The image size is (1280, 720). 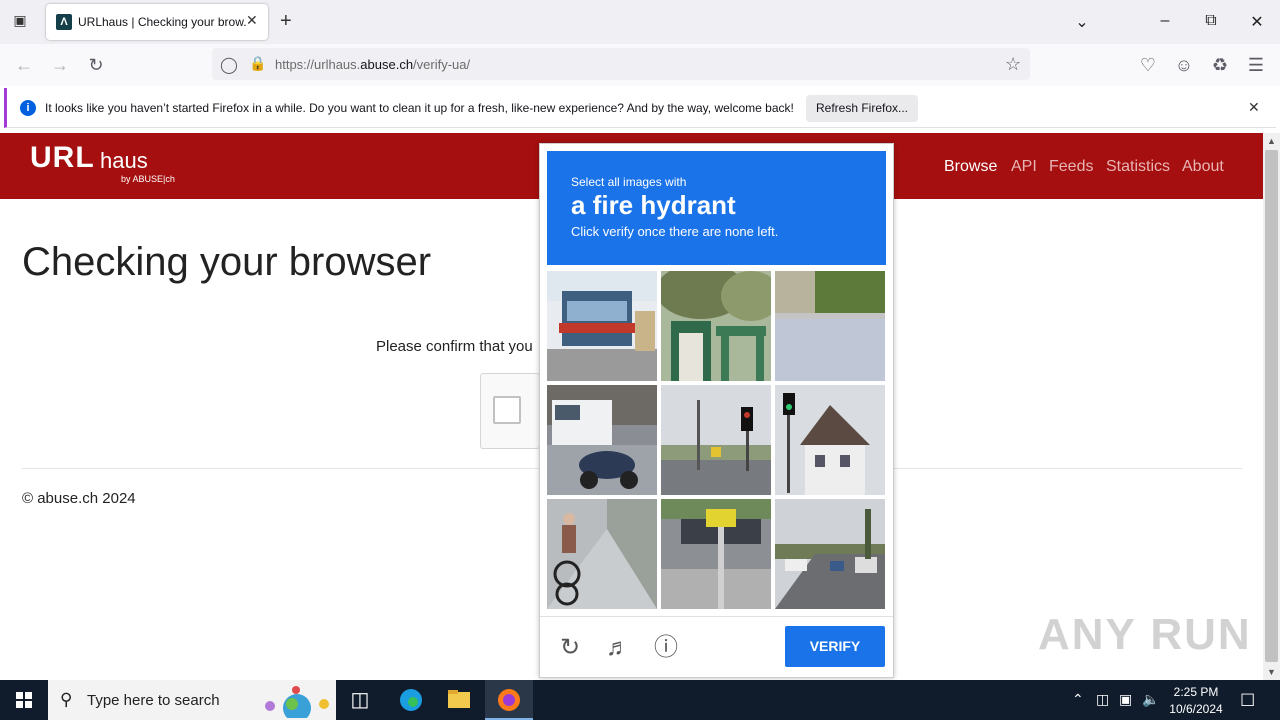 I want to click on verify-button: VERIFY, so click(x=835, y=646).